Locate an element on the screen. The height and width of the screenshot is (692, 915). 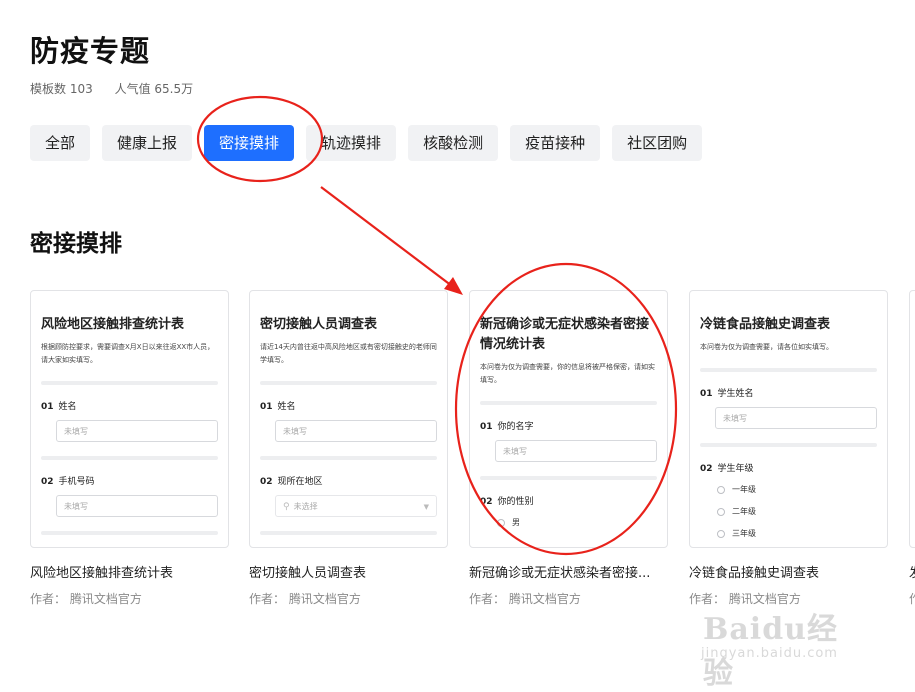
template-name: 密切接触人员调查表 is located at coordinates (348, 571).